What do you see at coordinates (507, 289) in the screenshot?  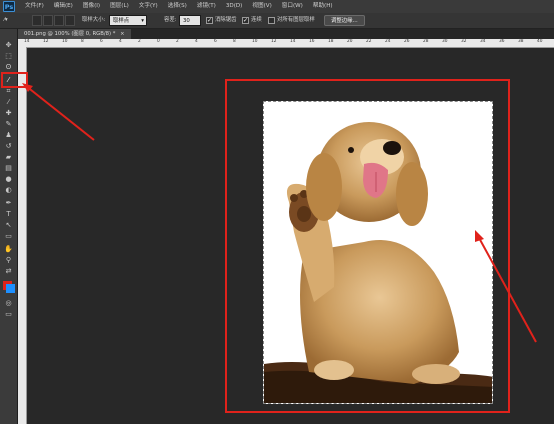 I see `arrow-to-image` at bounding box center [507, 289].